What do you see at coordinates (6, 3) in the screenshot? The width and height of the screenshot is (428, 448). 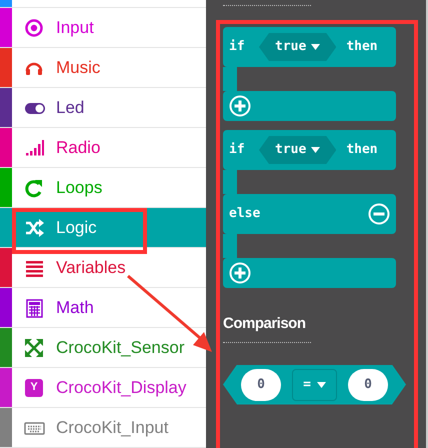 I see `category-stripe` at bounding box center [6, 3].